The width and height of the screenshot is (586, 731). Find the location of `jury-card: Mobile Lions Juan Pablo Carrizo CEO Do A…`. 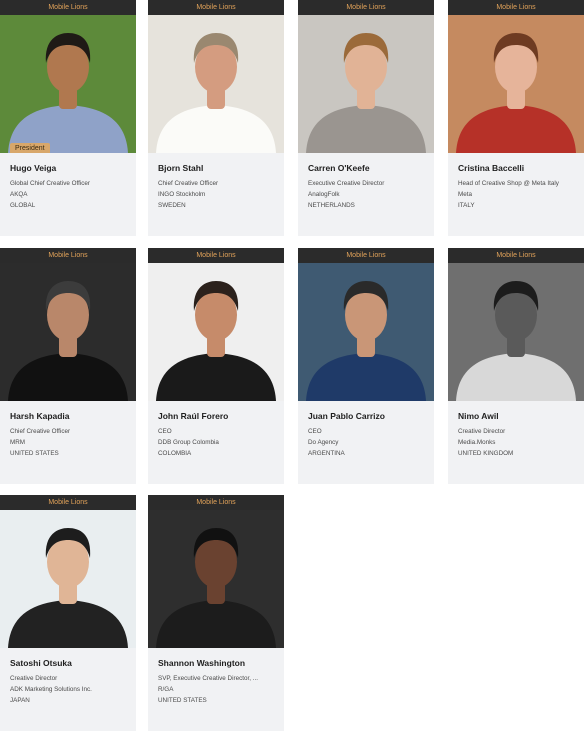

jury-card: Mobile Lions Juan Pablo Carrizo CEO Do A… is located at coordinates (366, 366).